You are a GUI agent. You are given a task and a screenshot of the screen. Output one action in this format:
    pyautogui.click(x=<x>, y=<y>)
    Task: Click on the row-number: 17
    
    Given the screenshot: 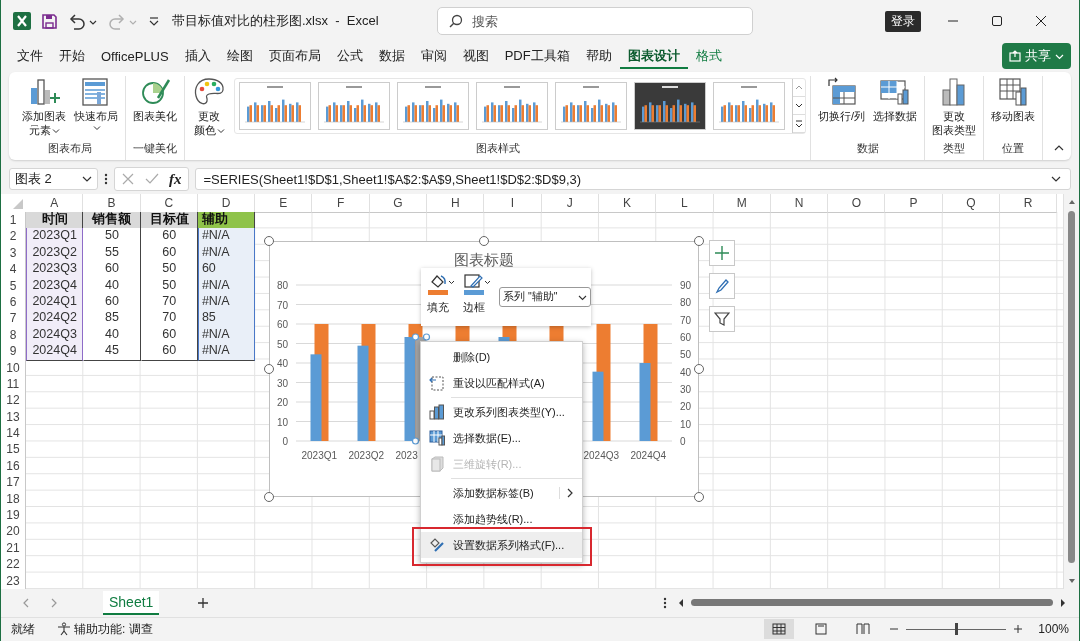 What is the action you would take?
    pyautogui.click(x=13, y=483)
    